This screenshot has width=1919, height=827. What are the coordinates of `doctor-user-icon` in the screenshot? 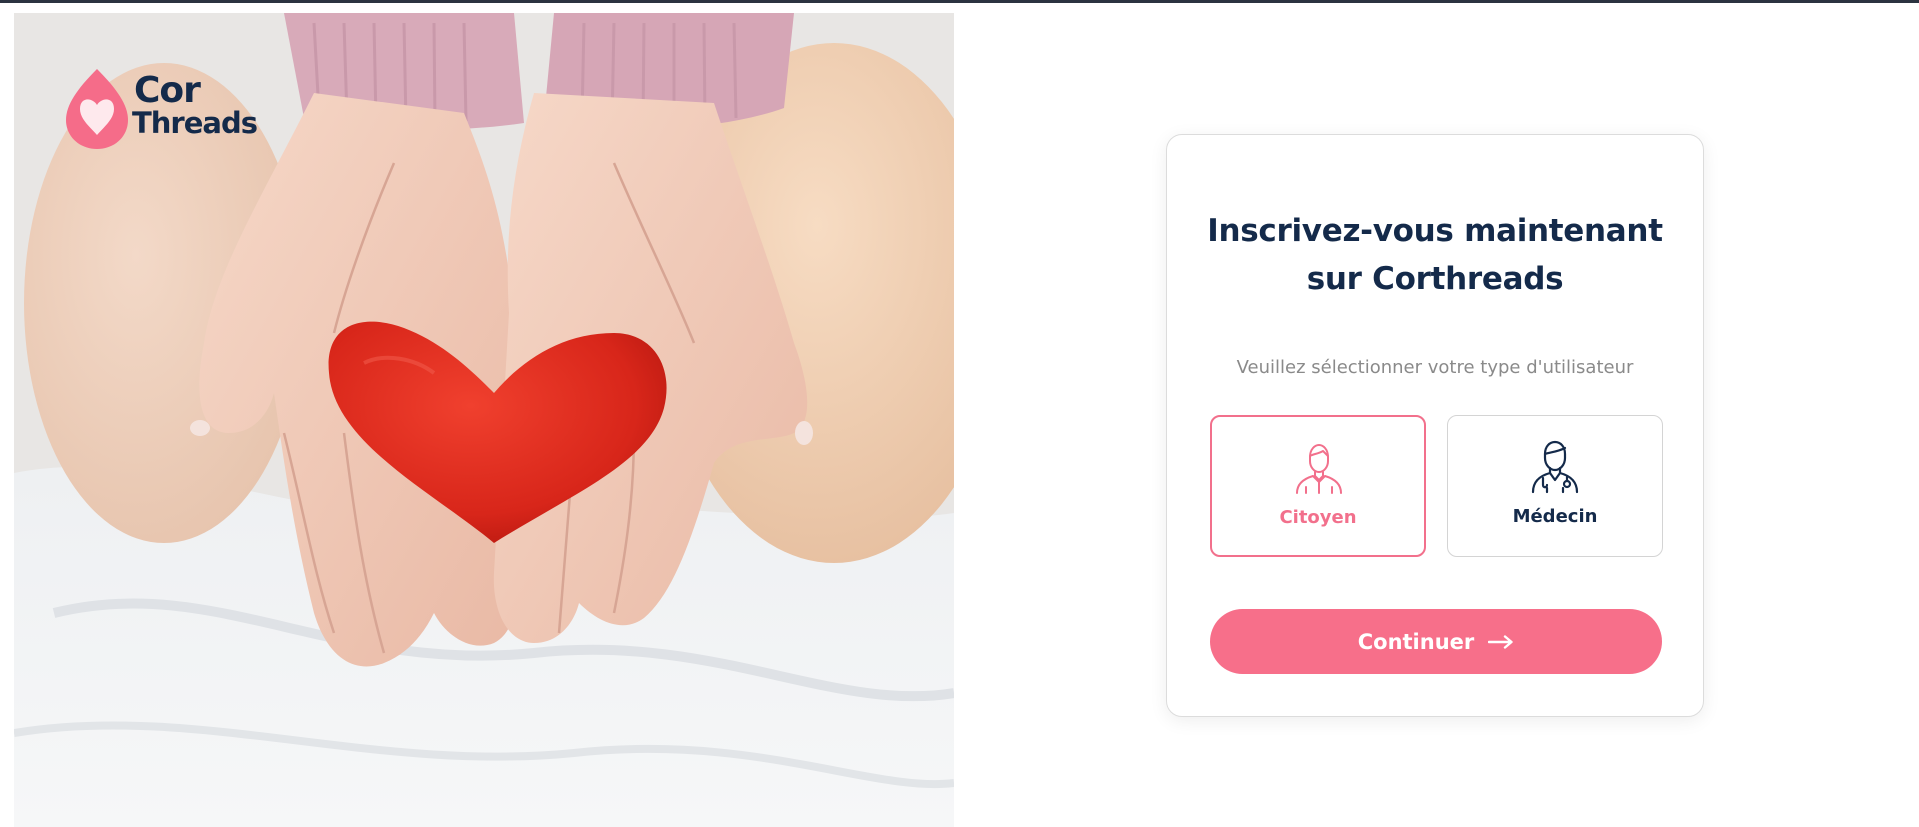 It's located at (1555, 467).